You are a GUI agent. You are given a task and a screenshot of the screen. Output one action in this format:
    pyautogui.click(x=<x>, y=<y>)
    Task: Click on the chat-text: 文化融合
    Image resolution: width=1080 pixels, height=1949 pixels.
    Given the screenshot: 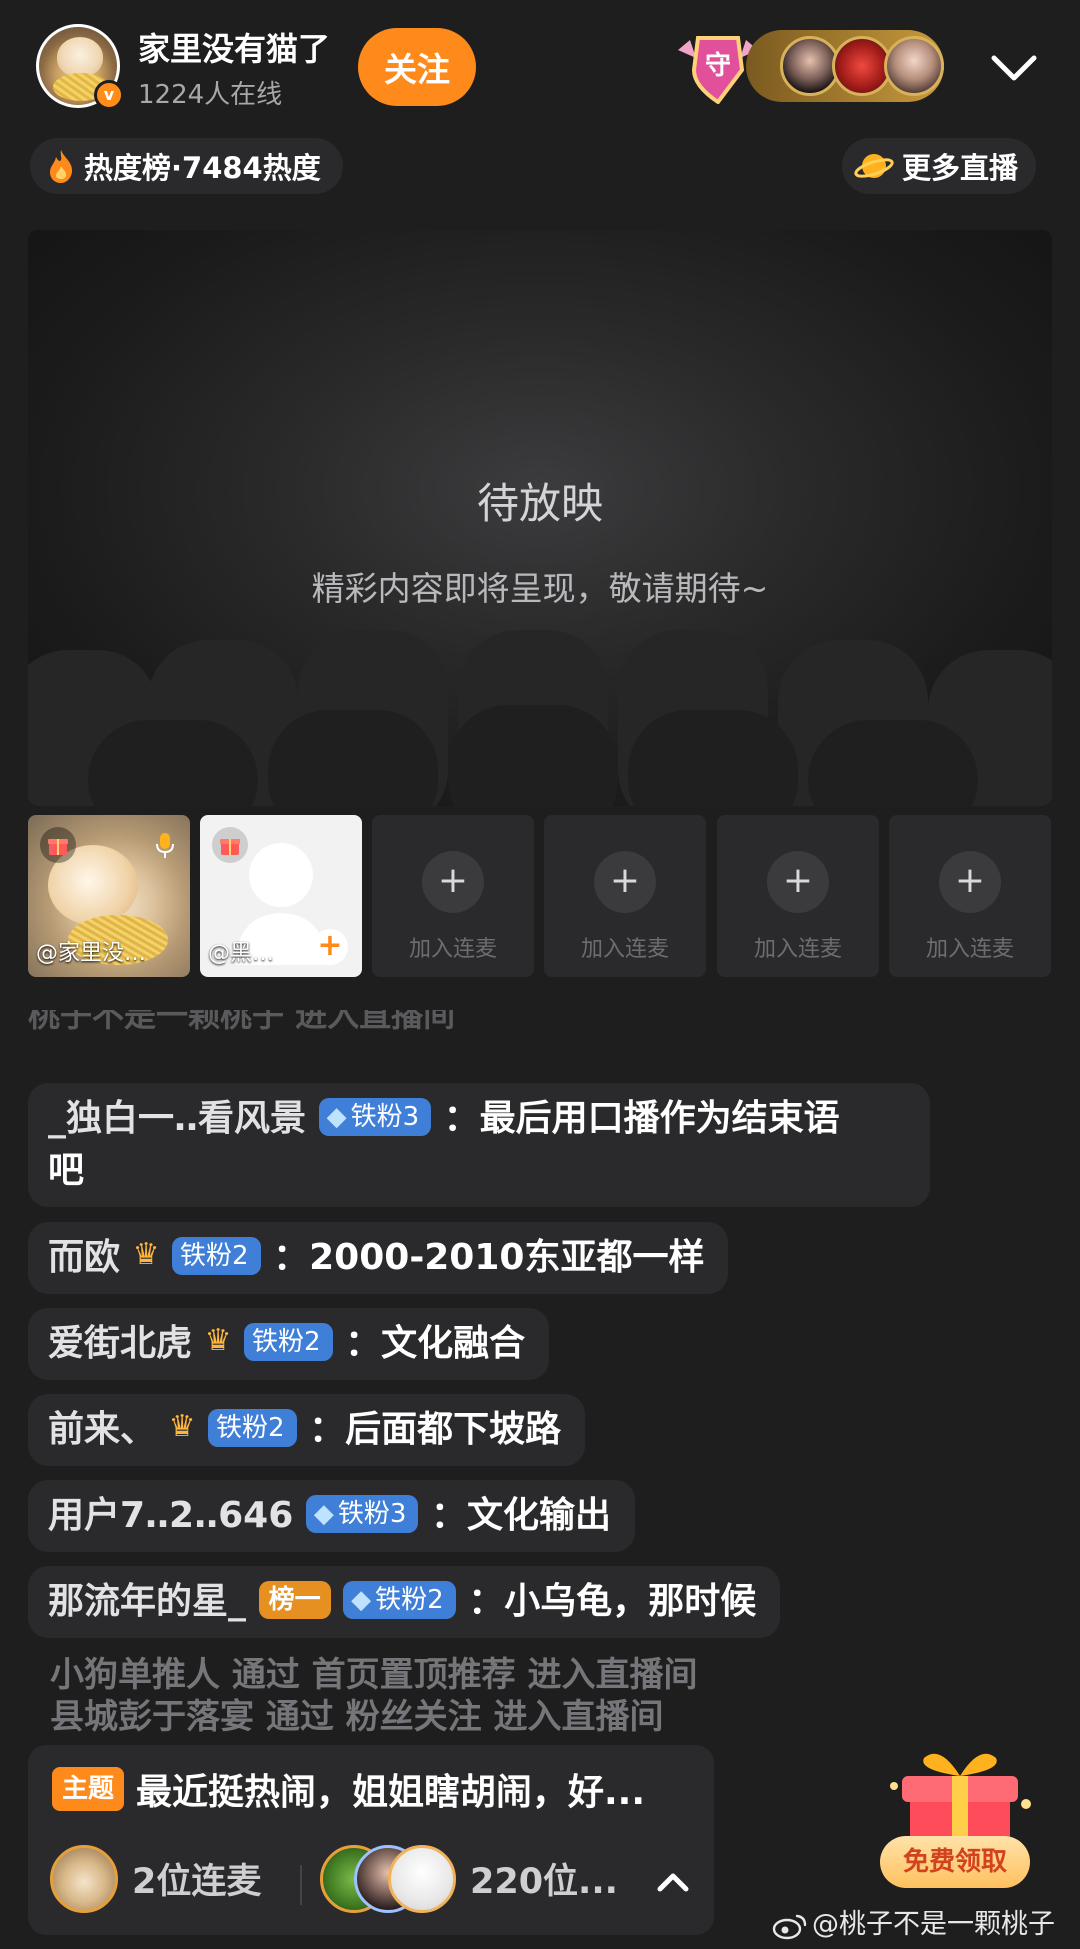 What is the action you would take?
    pyautogui.click(x=453, y=1343)
    